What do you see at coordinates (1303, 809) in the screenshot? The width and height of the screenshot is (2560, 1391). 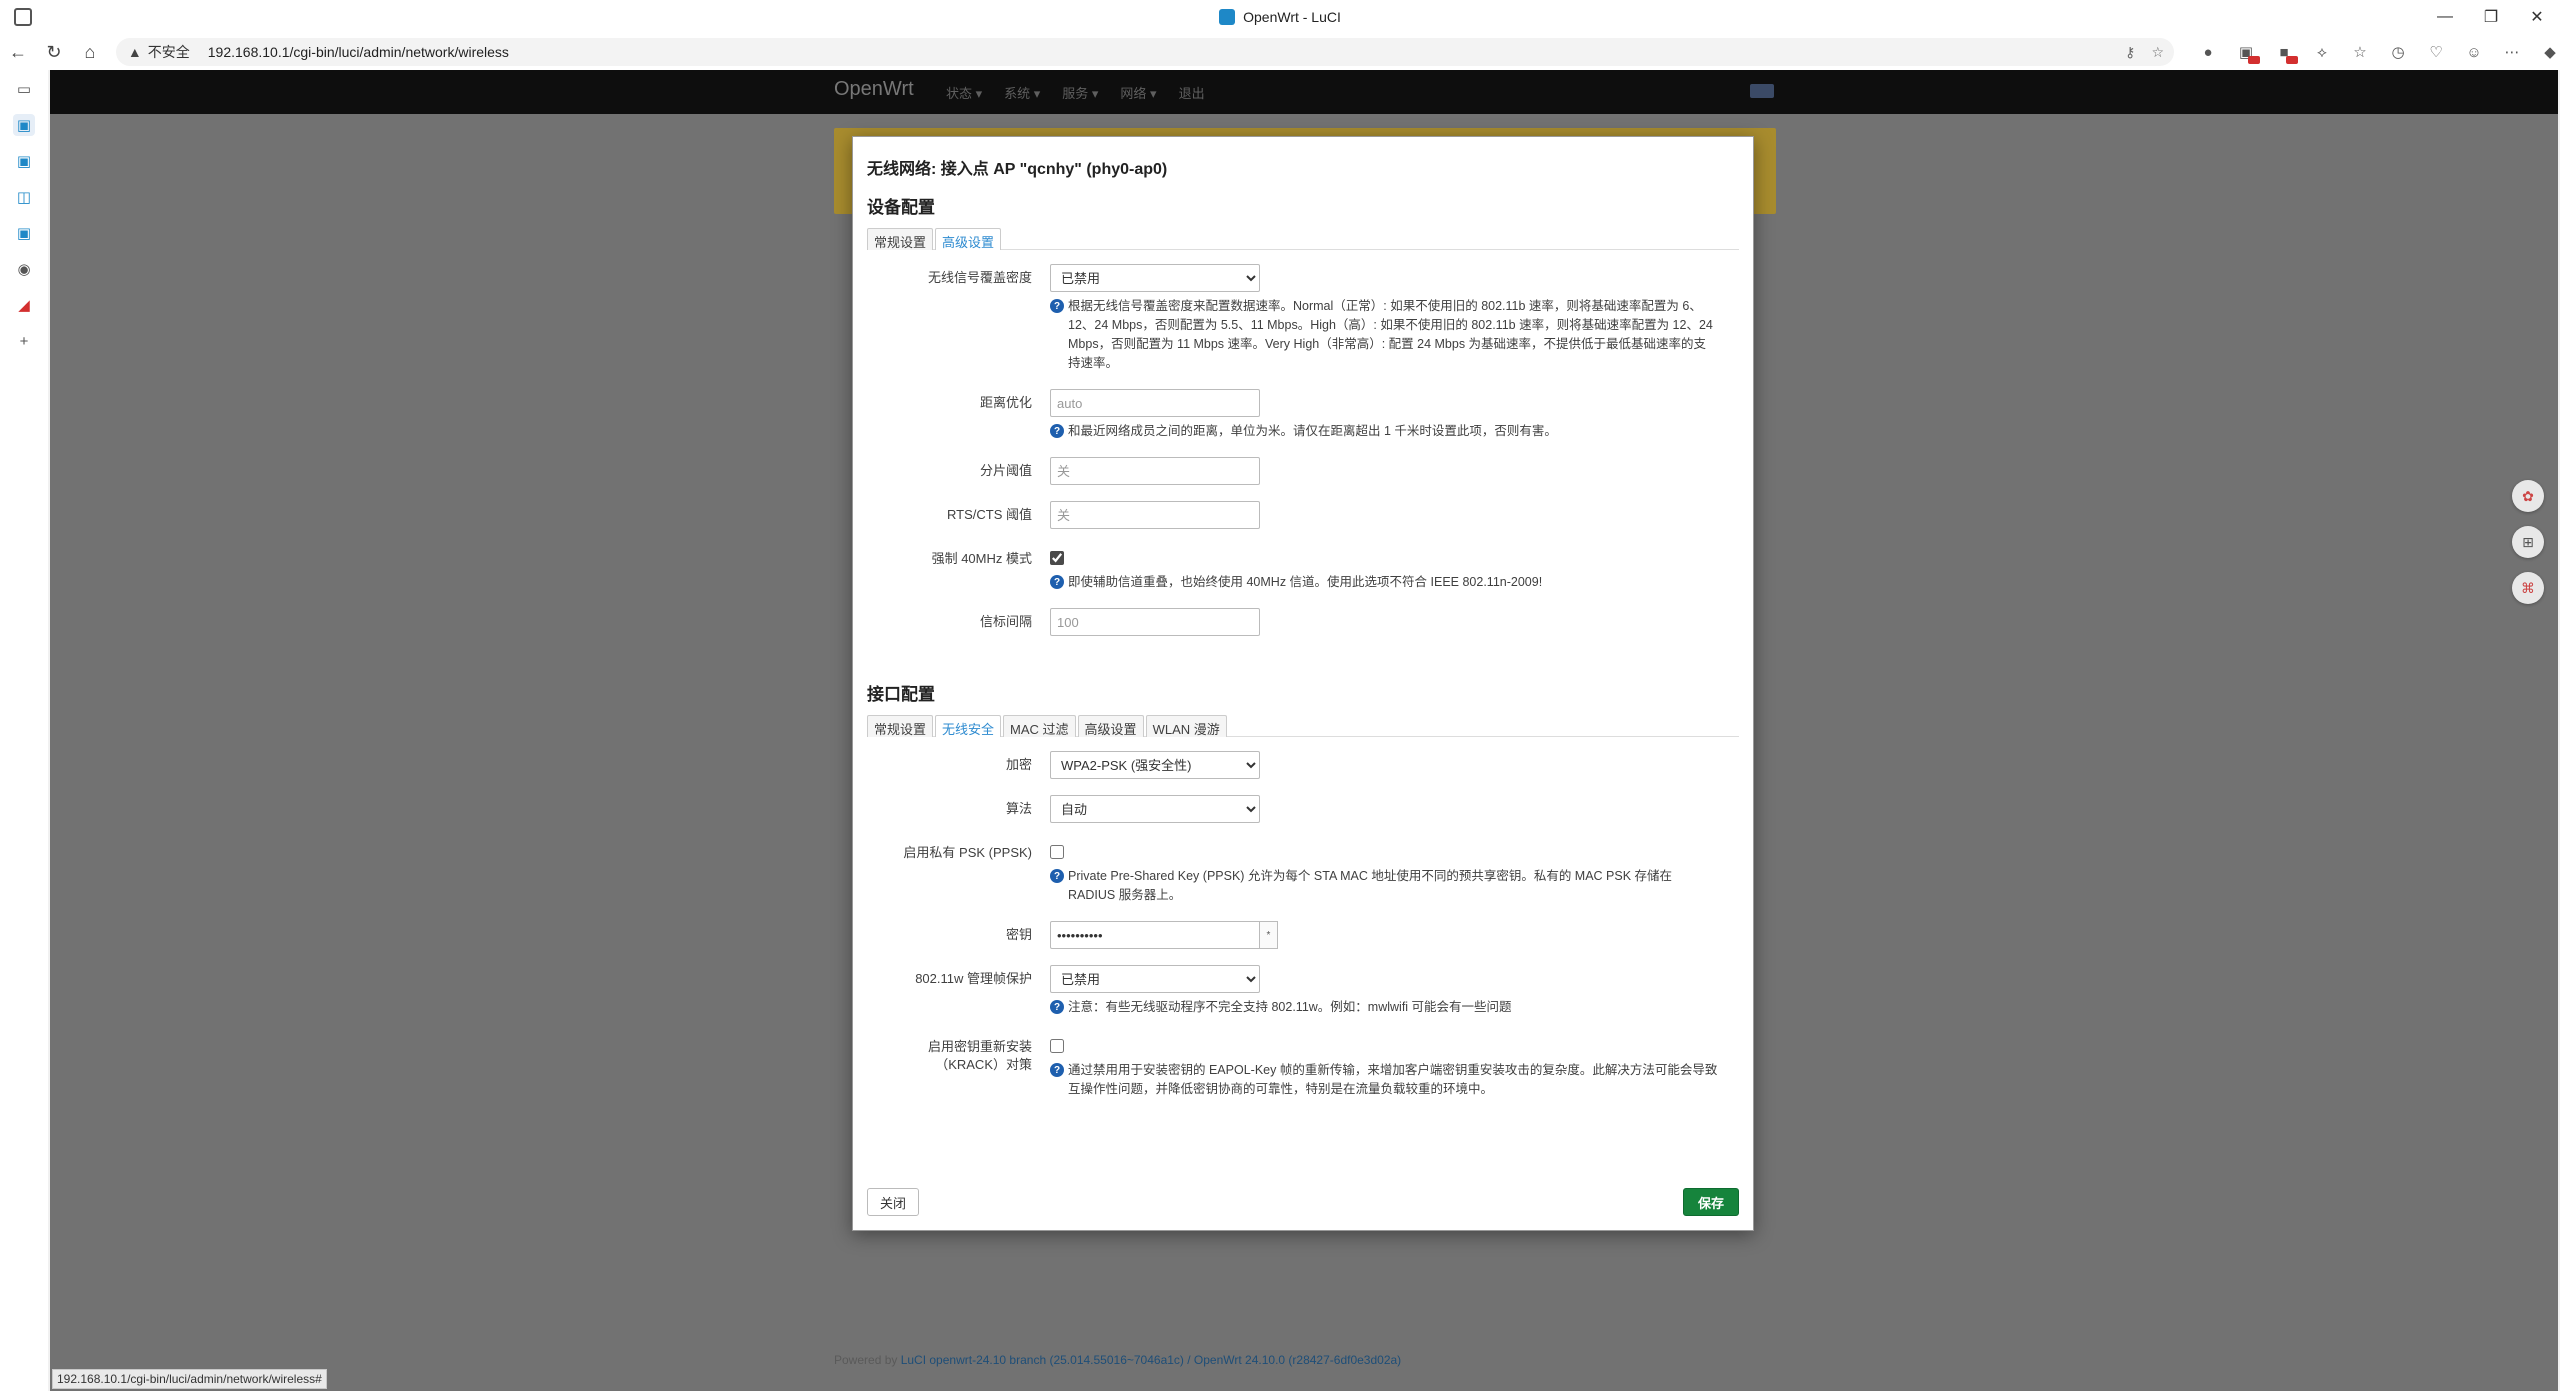 I see `cipher-row: 算法 自动` at bounding box center [1303, 809].